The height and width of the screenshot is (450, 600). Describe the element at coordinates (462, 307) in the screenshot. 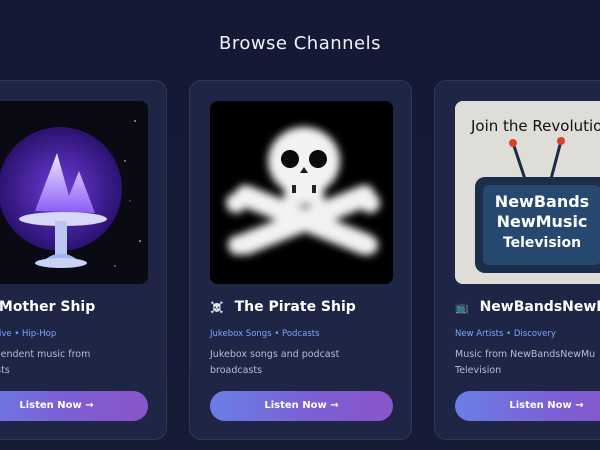

I see `television-icon: 📺` at that location.